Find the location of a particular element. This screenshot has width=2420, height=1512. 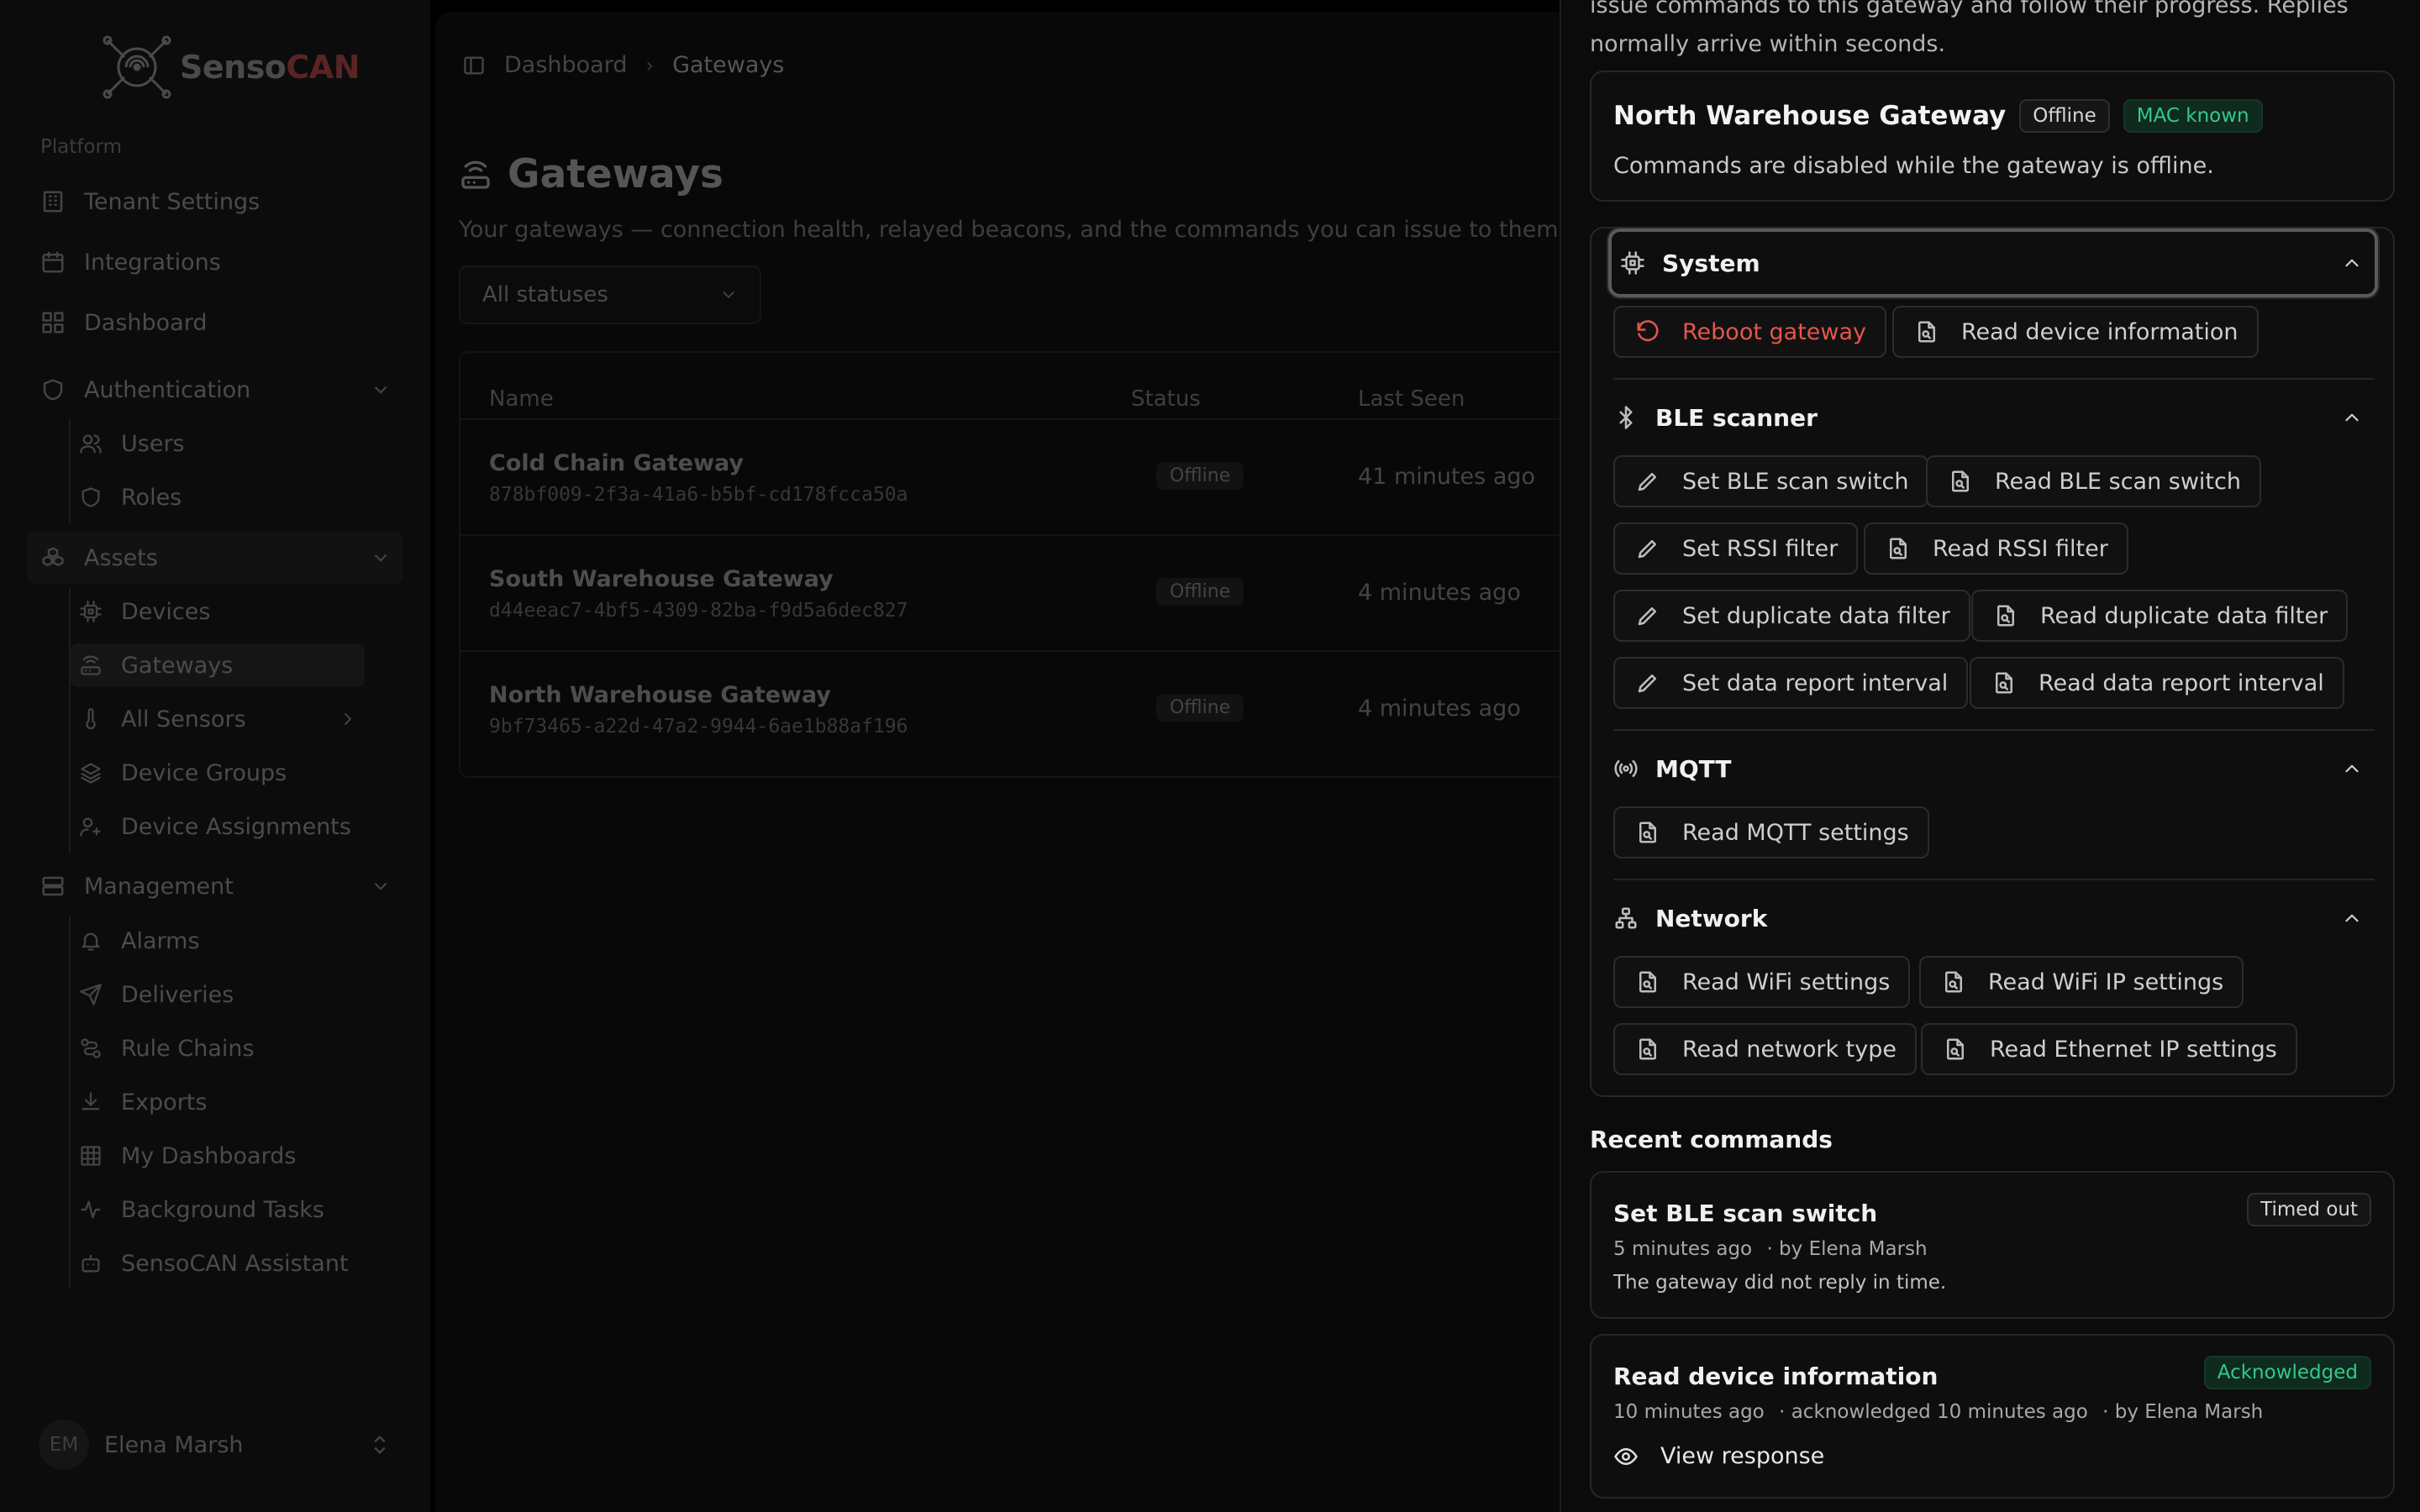

sidebar-group-assets: Assets is located at coordinates (218, 557).